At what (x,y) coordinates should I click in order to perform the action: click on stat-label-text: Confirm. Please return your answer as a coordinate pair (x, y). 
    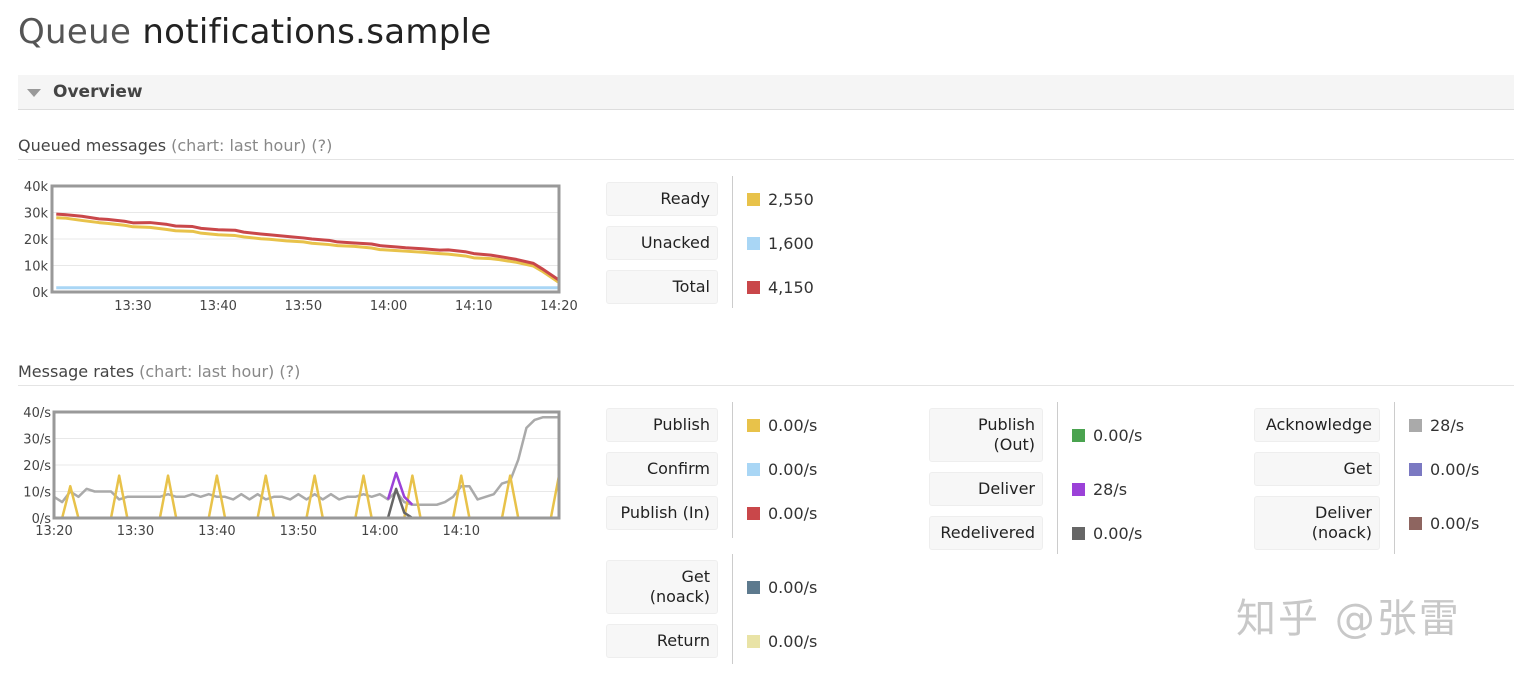
    Looking at the image, I should click on (678, 468).